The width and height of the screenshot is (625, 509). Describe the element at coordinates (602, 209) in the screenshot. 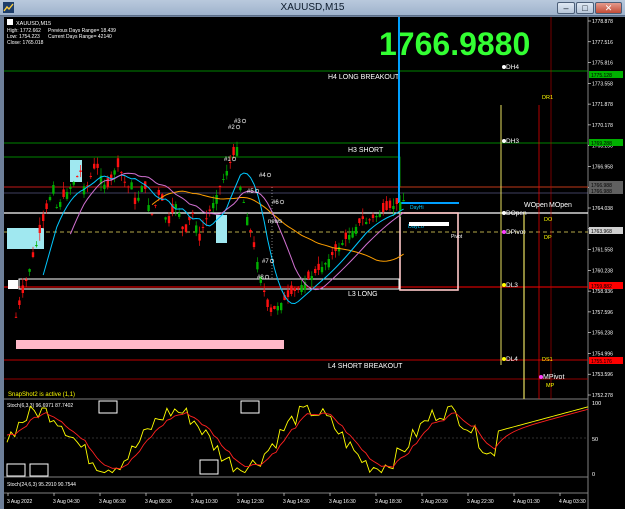

I see `price-tick-label: 1764.038` at that location.